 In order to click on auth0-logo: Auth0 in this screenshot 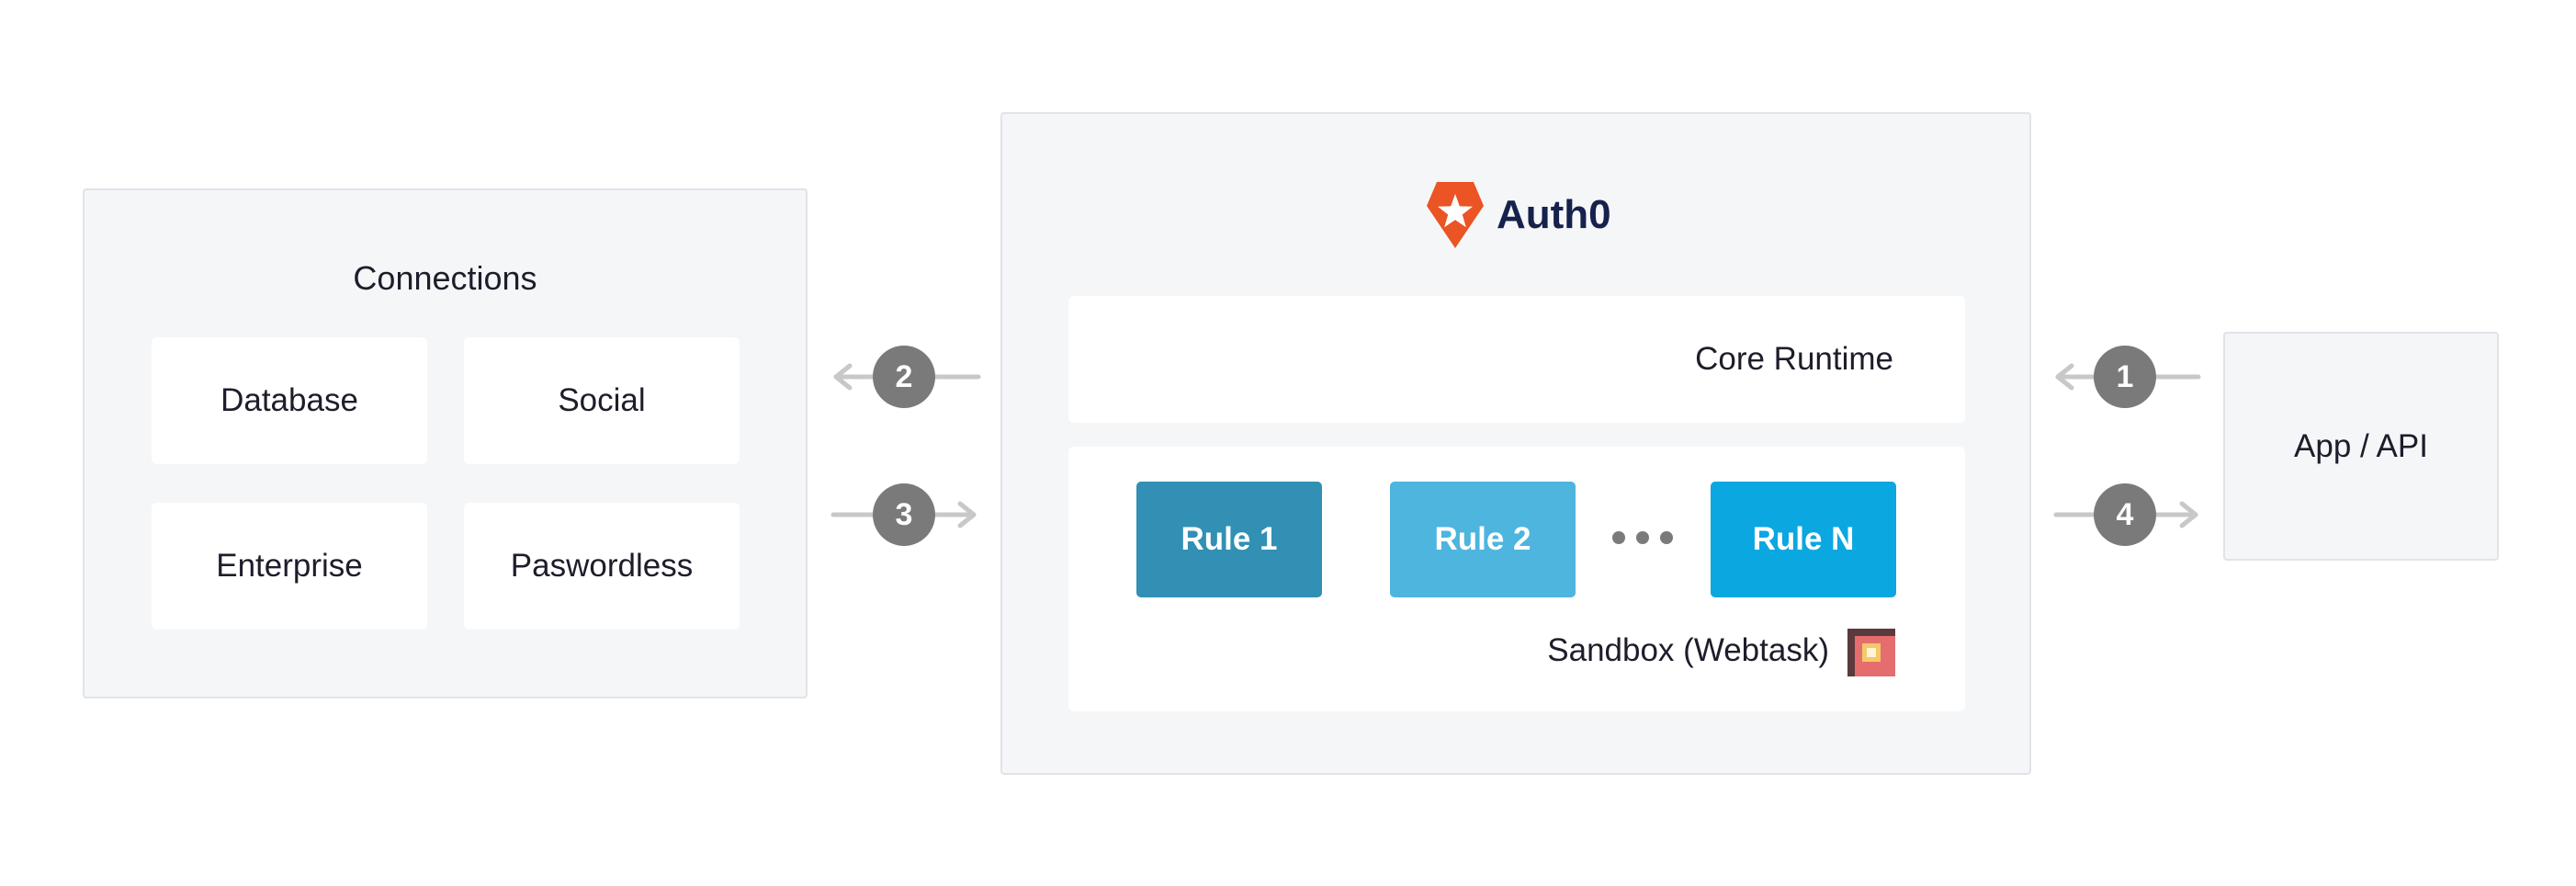, I will do `click(1518, 215)`.